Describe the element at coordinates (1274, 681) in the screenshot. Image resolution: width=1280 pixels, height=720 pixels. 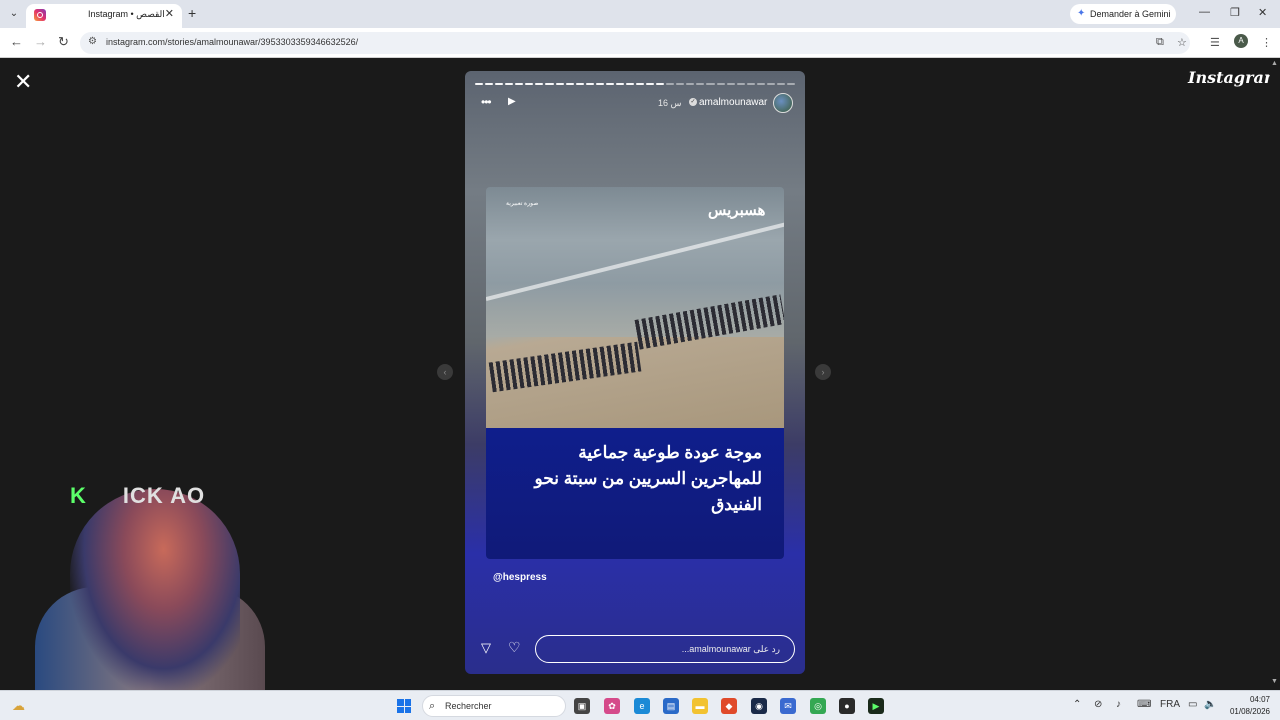
I see `scroll-down-icon: ▼` at that location.